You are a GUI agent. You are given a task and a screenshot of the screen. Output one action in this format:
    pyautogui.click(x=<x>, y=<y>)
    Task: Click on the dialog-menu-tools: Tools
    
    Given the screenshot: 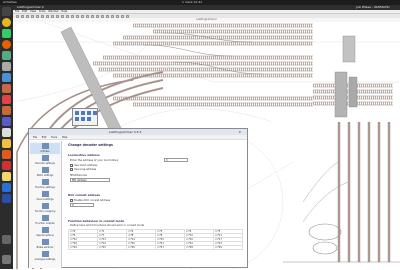 What is the action you would take?
    pyautogui.click(x=54, y=137)
    